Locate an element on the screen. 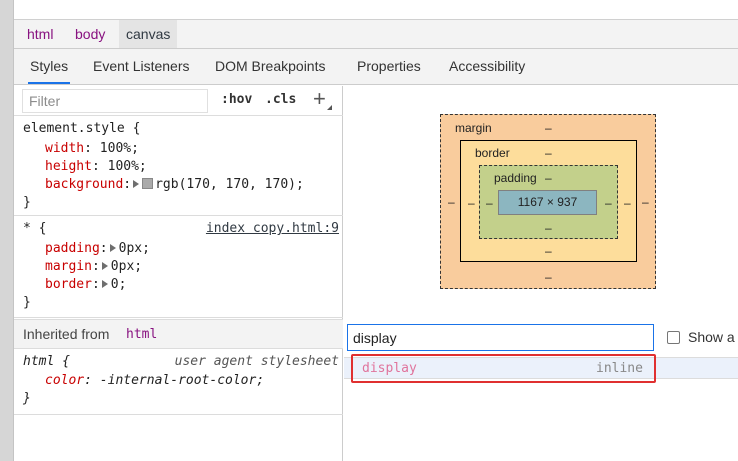 Image resolution: width=738 pixels, height=461 pixels. padding-left-value: – is located at coordinates (489, 203).